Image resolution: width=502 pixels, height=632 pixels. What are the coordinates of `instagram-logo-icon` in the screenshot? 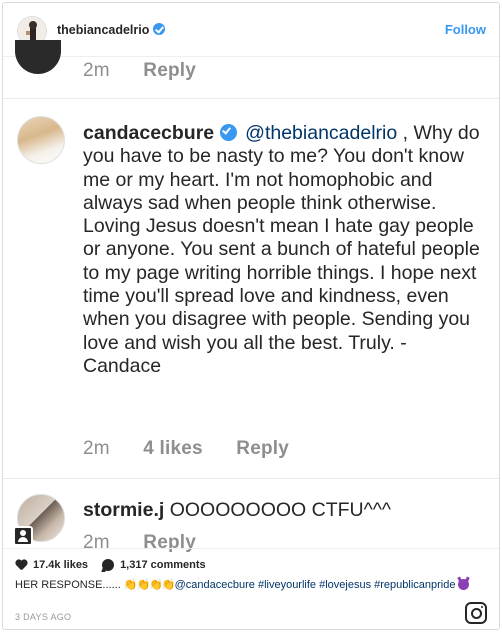 It's located at (476, 613).